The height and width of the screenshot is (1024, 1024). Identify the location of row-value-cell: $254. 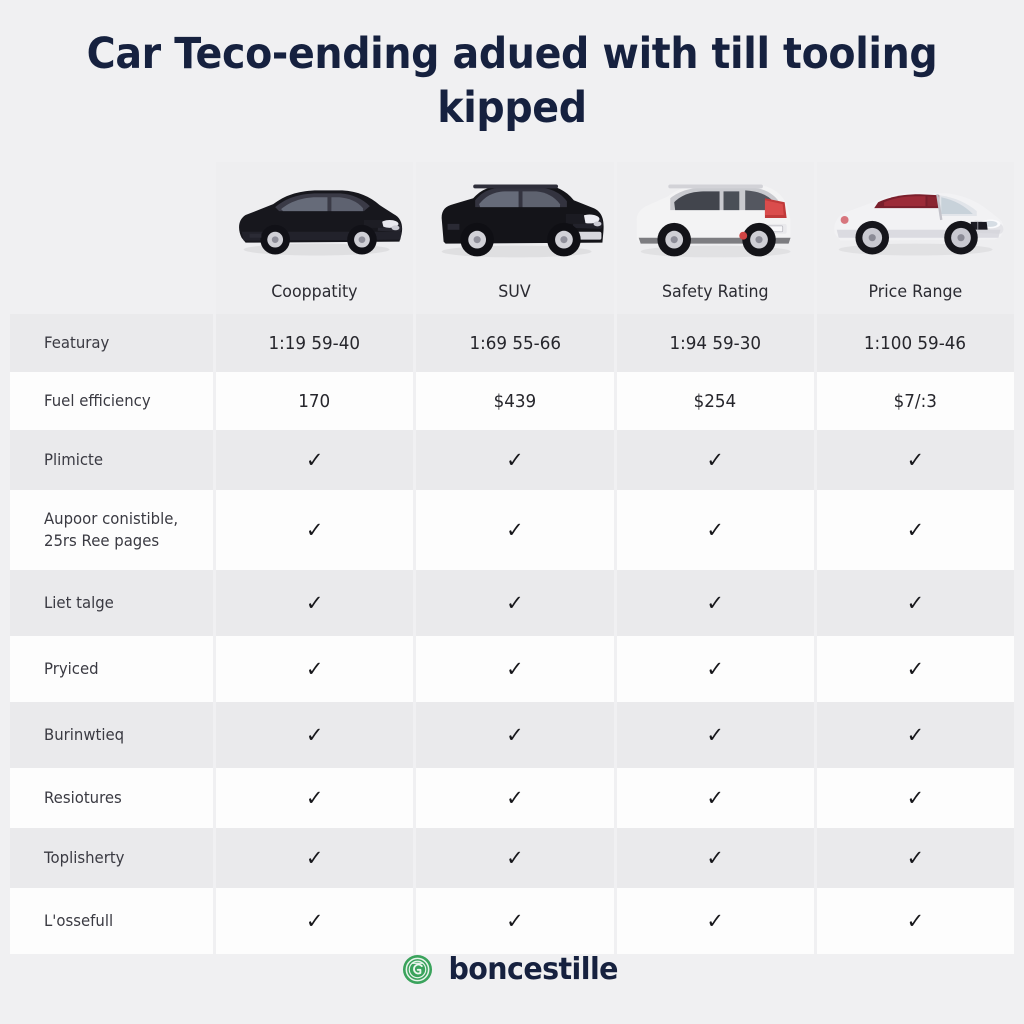
(715, 401).